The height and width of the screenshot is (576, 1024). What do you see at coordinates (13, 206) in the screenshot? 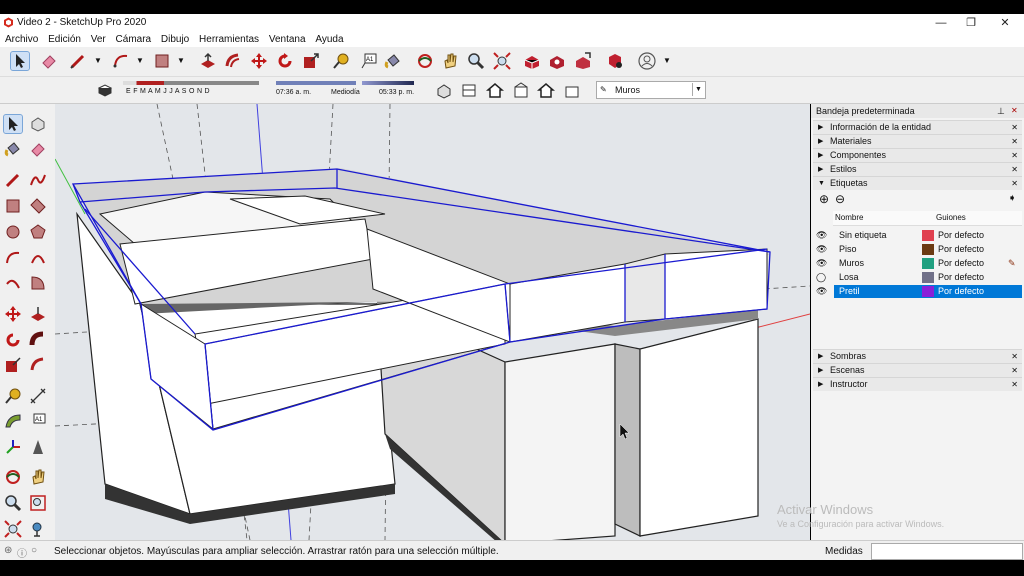
I see `left-rectangle-button` at bounding box center [13, 206].